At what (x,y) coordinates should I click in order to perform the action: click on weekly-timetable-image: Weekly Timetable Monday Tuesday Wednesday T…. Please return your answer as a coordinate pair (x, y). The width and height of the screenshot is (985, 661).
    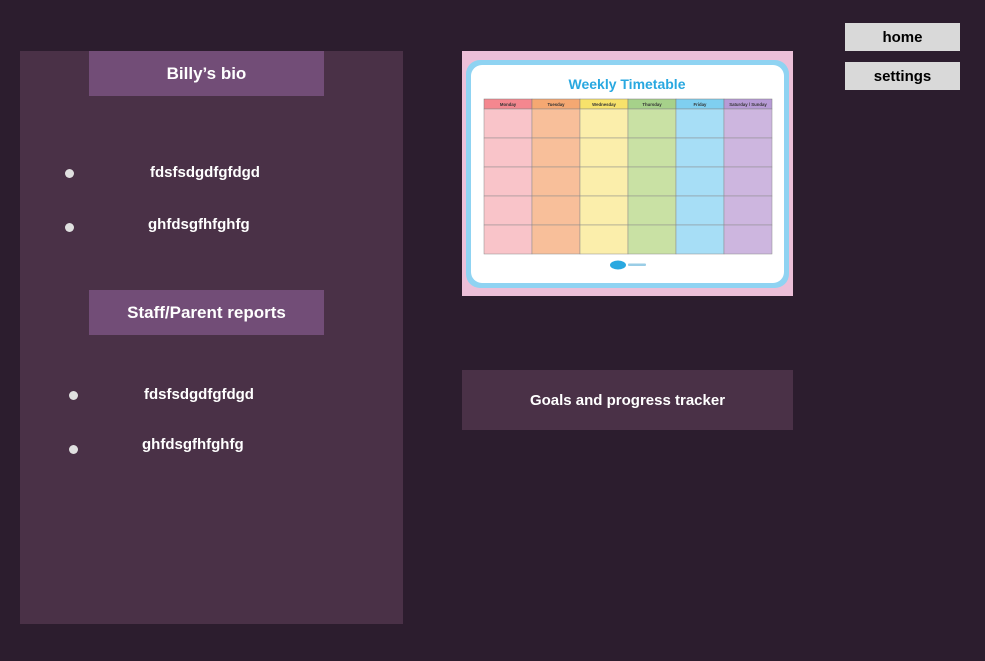
    Looking at the image, I should click on (627, 173).